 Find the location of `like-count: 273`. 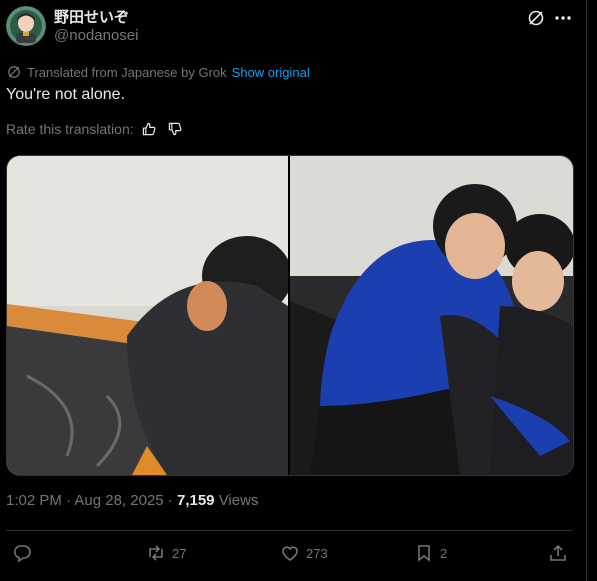

like-count: 273 is located at coordinates (317, 553).